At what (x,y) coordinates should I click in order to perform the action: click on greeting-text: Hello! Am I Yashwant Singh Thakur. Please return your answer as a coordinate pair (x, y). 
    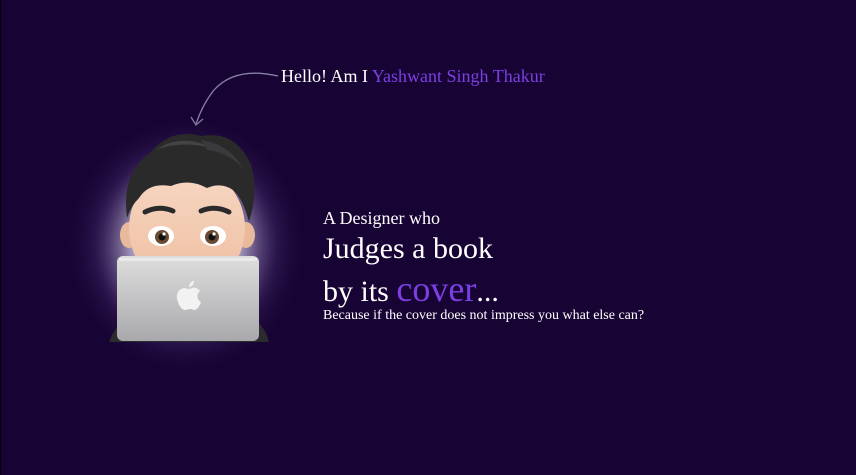
    Looking at the image, I should click on (413, 76).